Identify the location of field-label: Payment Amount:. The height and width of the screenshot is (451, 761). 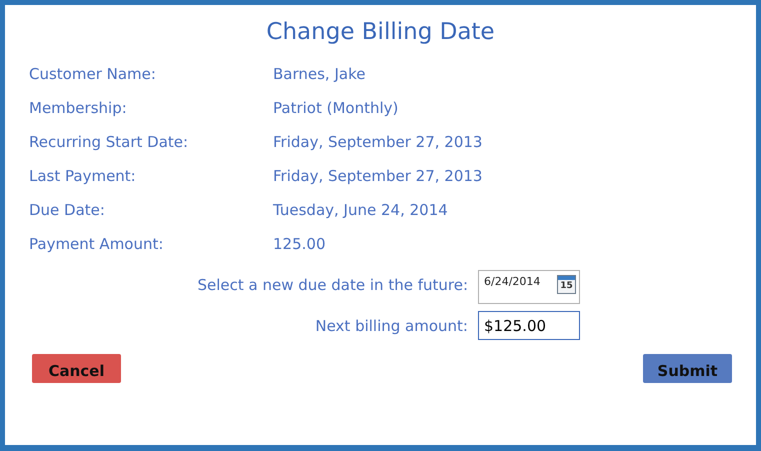
(96, 243).